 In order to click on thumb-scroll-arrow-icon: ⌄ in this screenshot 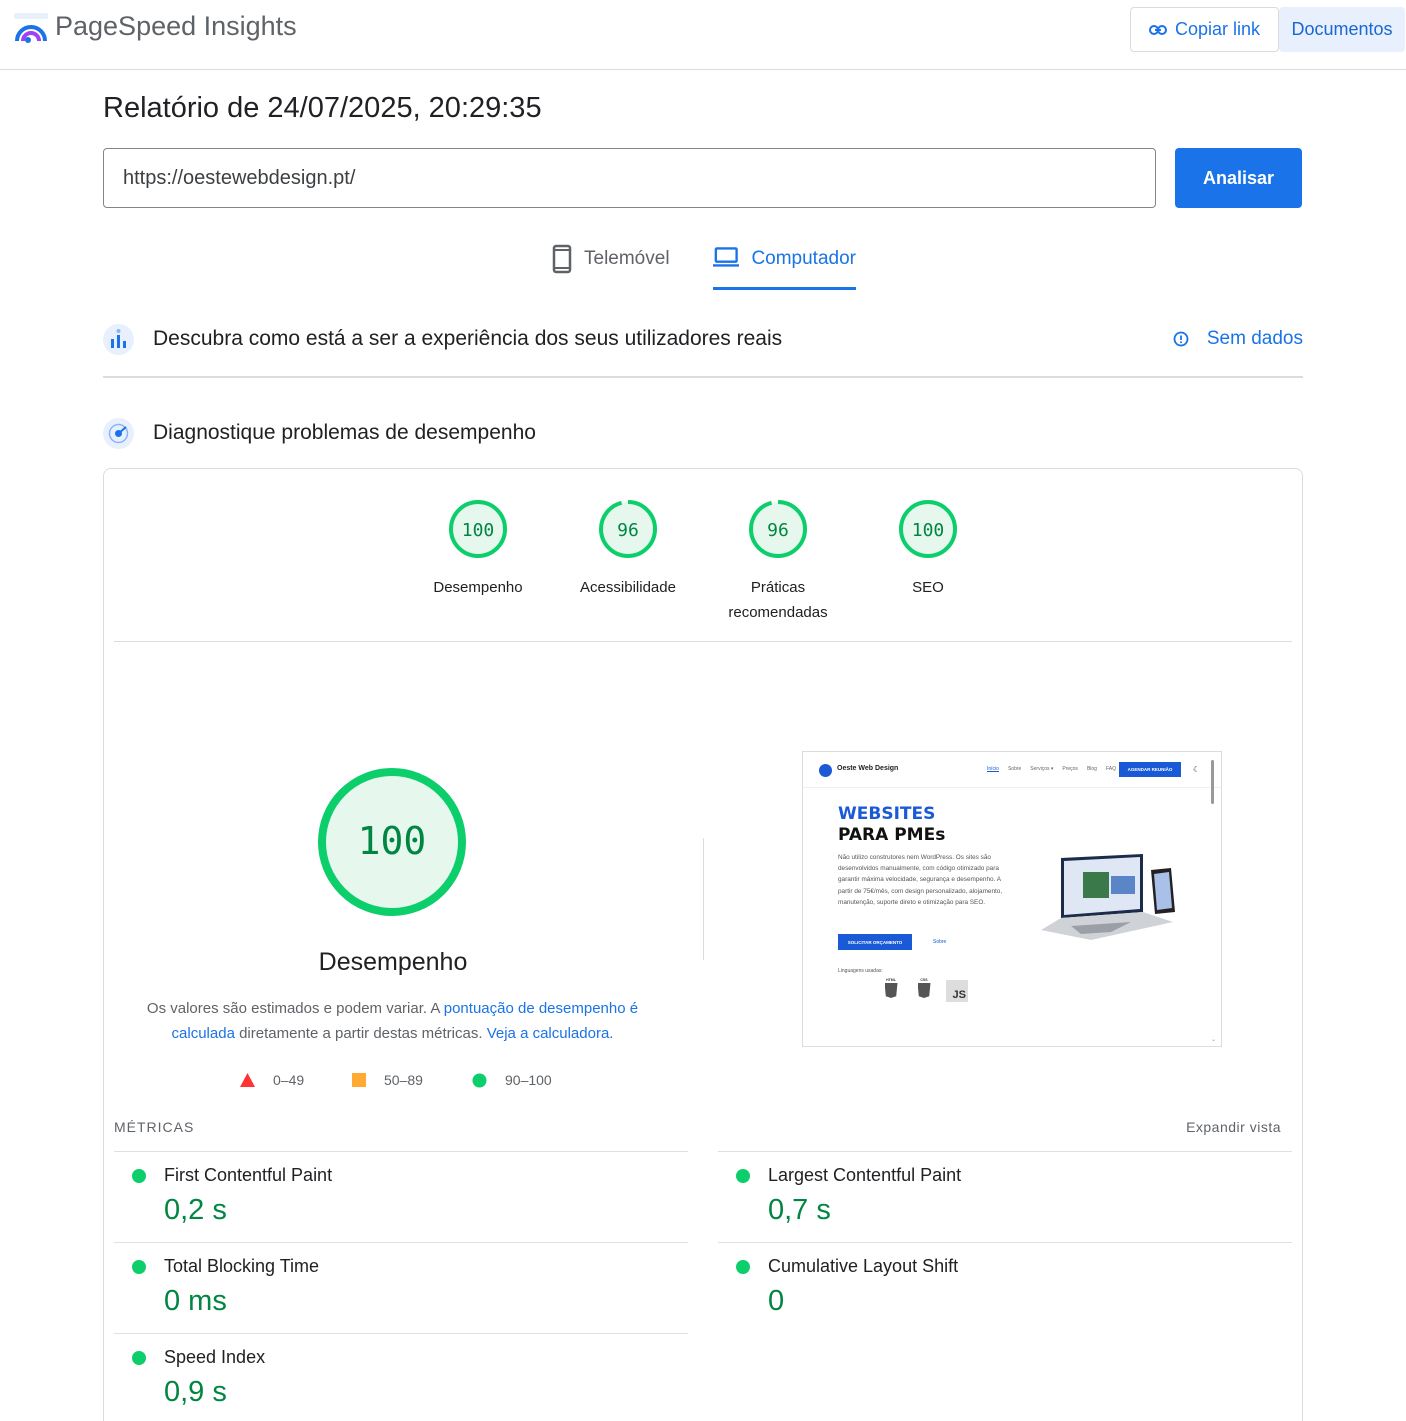, I will do `click(1214, 1040)`.